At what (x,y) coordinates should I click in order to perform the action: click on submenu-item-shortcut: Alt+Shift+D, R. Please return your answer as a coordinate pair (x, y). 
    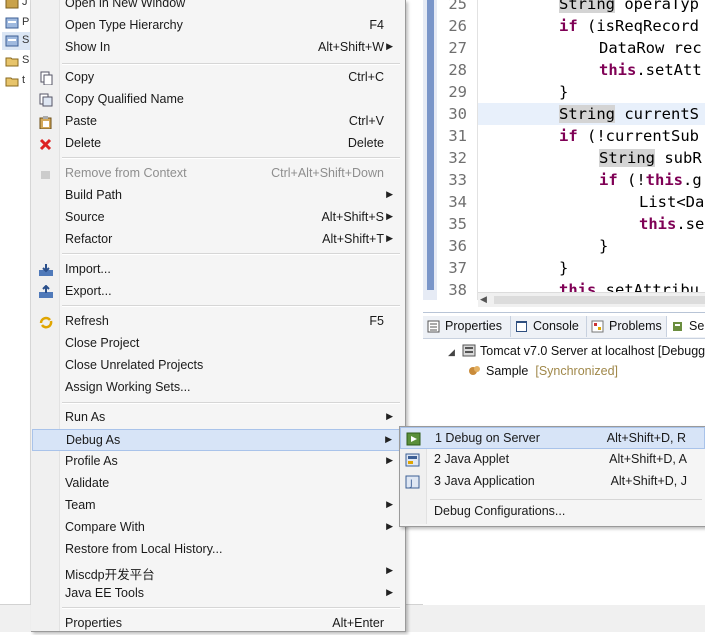
    Looking at the image, I should click on (646, 438).